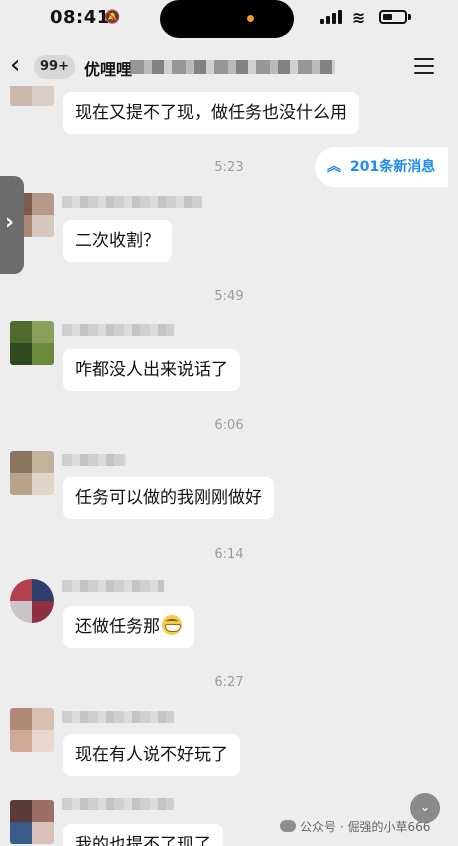 The width and height of the screenshot is (458, 846). Describe the element at coordinates (117, 241) in the screenshot. I see `message-bubble: 二次收割？` at that location.